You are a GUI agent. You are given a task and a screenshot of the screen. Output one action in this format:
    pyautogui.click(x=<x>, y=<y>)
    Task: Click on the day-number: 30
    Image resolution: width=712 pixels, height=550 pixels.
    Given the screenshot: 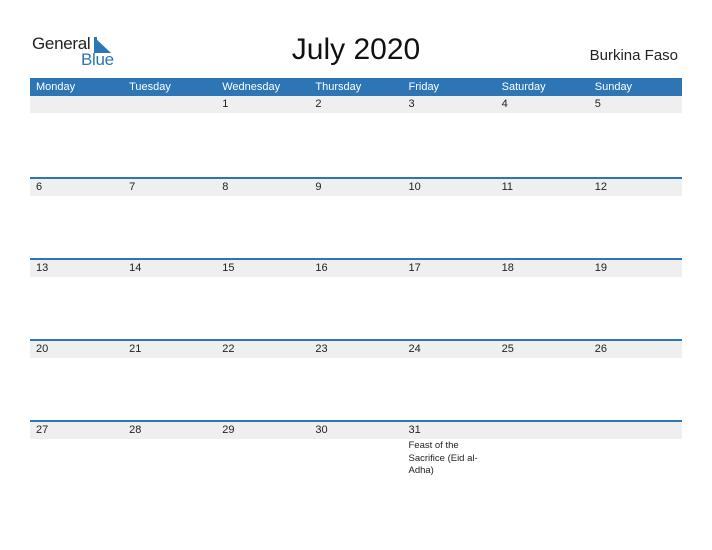 What is the action you would take?
    pyautogui.click(x=321, y=430)
    